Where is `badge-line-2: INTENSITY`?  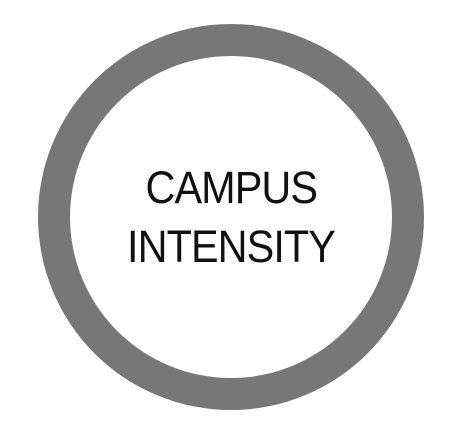
badge-line-2: INTENSITY is located at coordinates (231, 246).